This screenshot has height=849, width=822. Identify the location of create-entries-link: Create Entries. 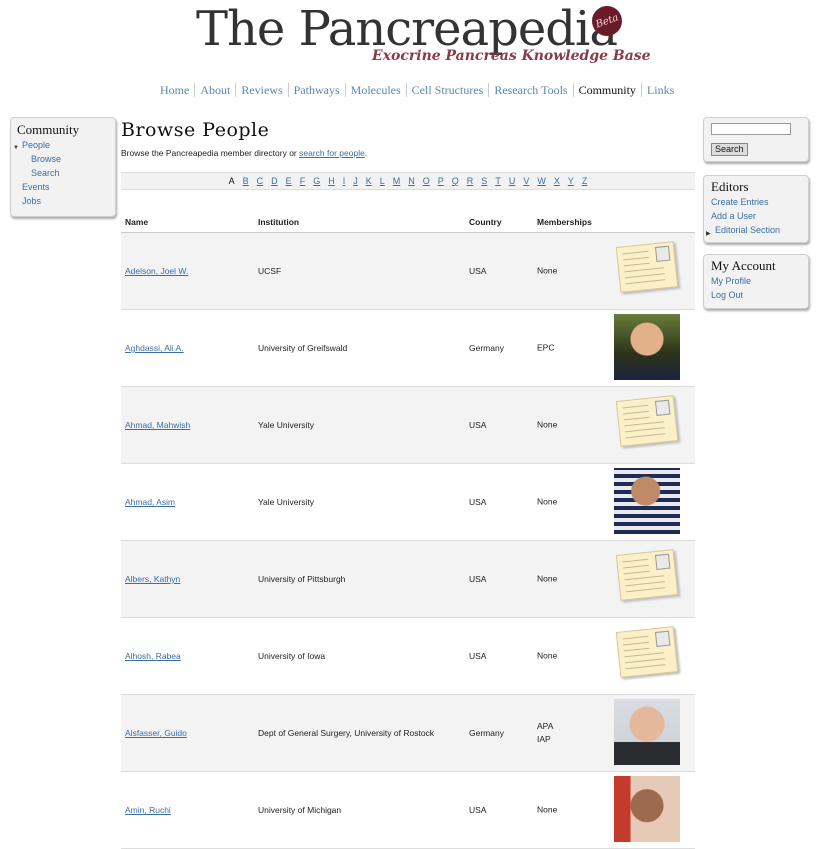
(756, 202).